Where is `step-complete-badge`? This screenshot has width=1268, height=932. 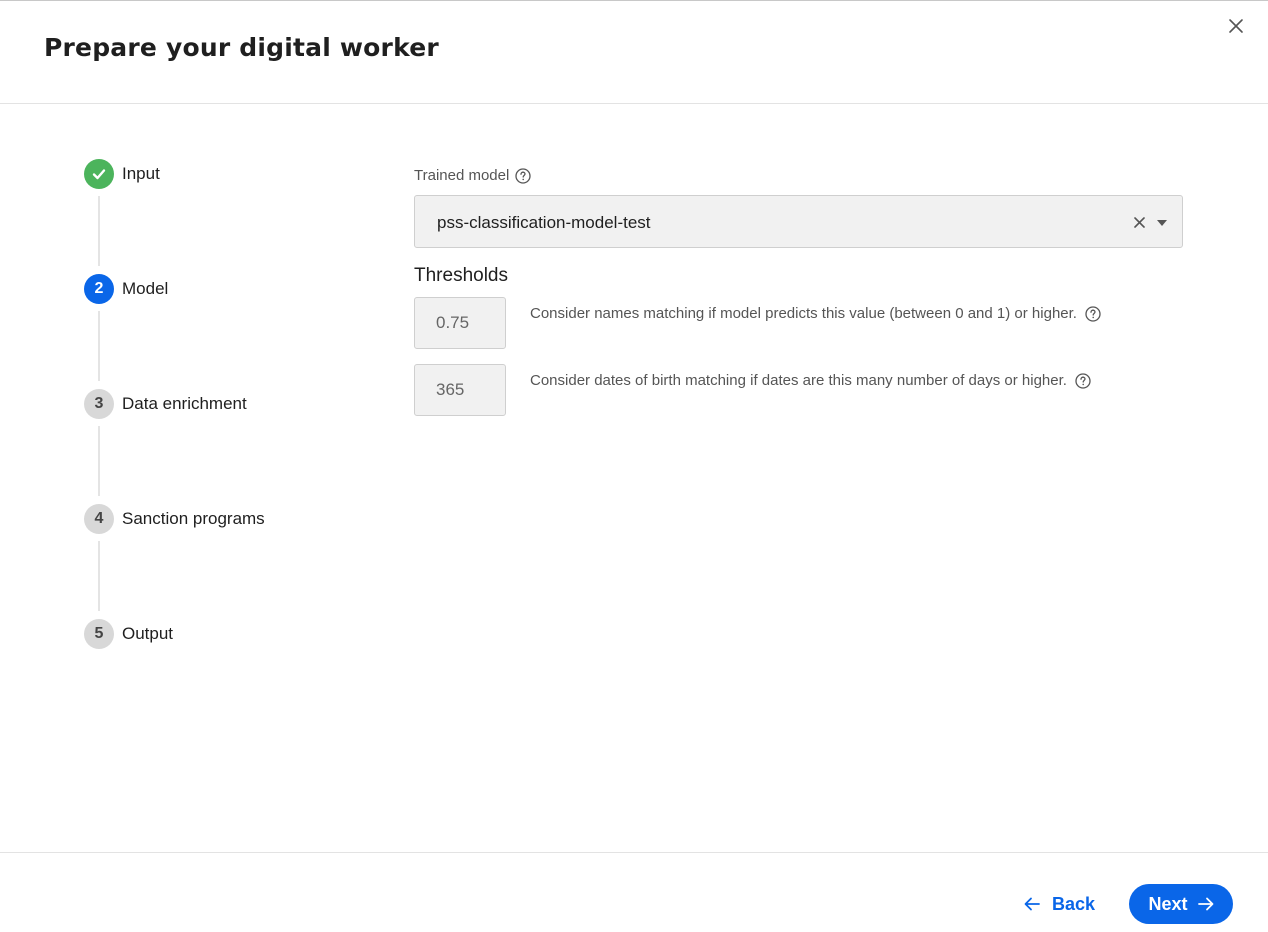
step-complete-badge is located at coordinates (99, 174).